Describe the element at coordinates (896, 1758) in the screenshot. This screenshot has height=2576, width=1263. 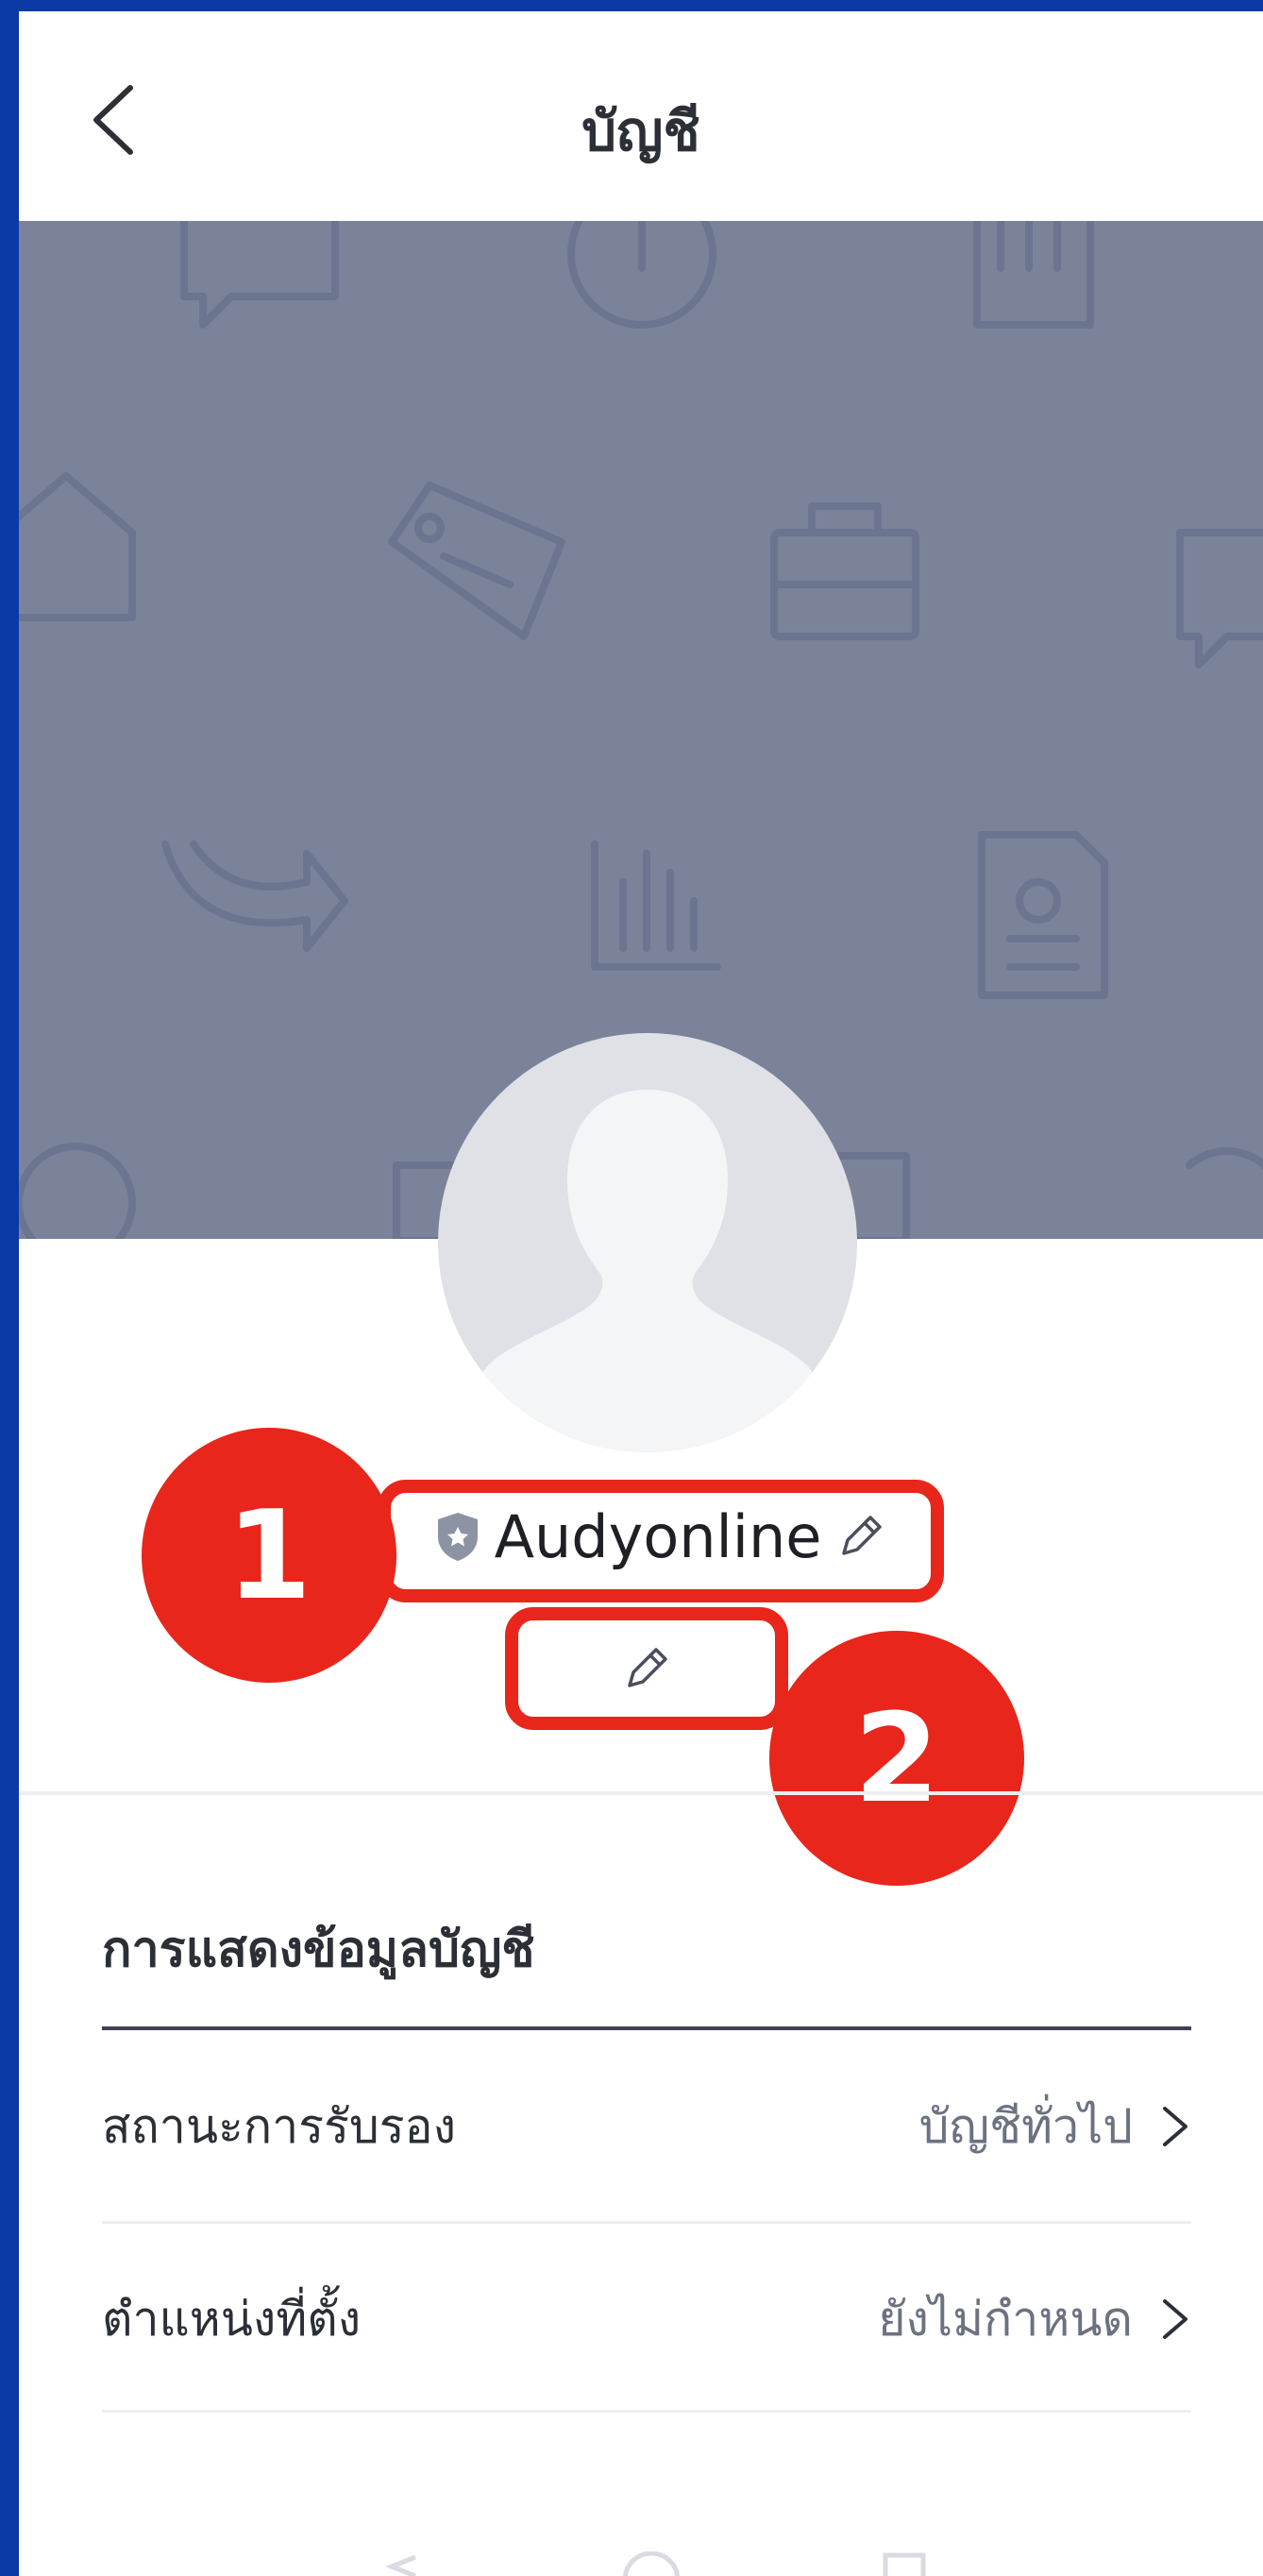
I see `annotation-badge-2: 2` at that location.